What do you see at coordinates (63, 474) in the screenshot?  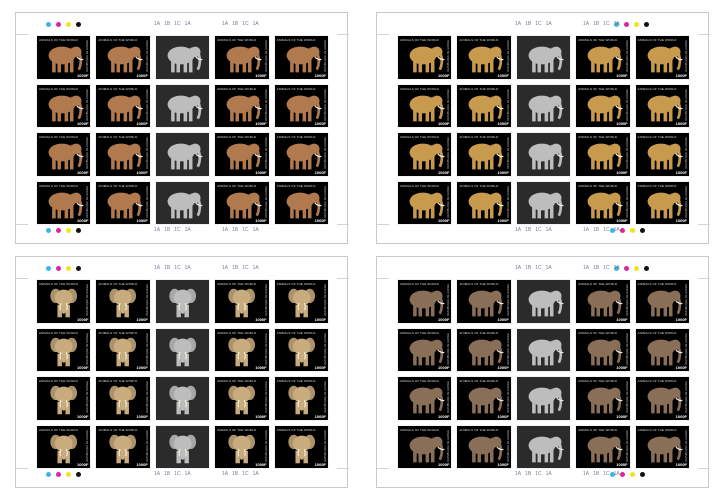 I see `color-registration-dots` at bounding box center [63, 474].